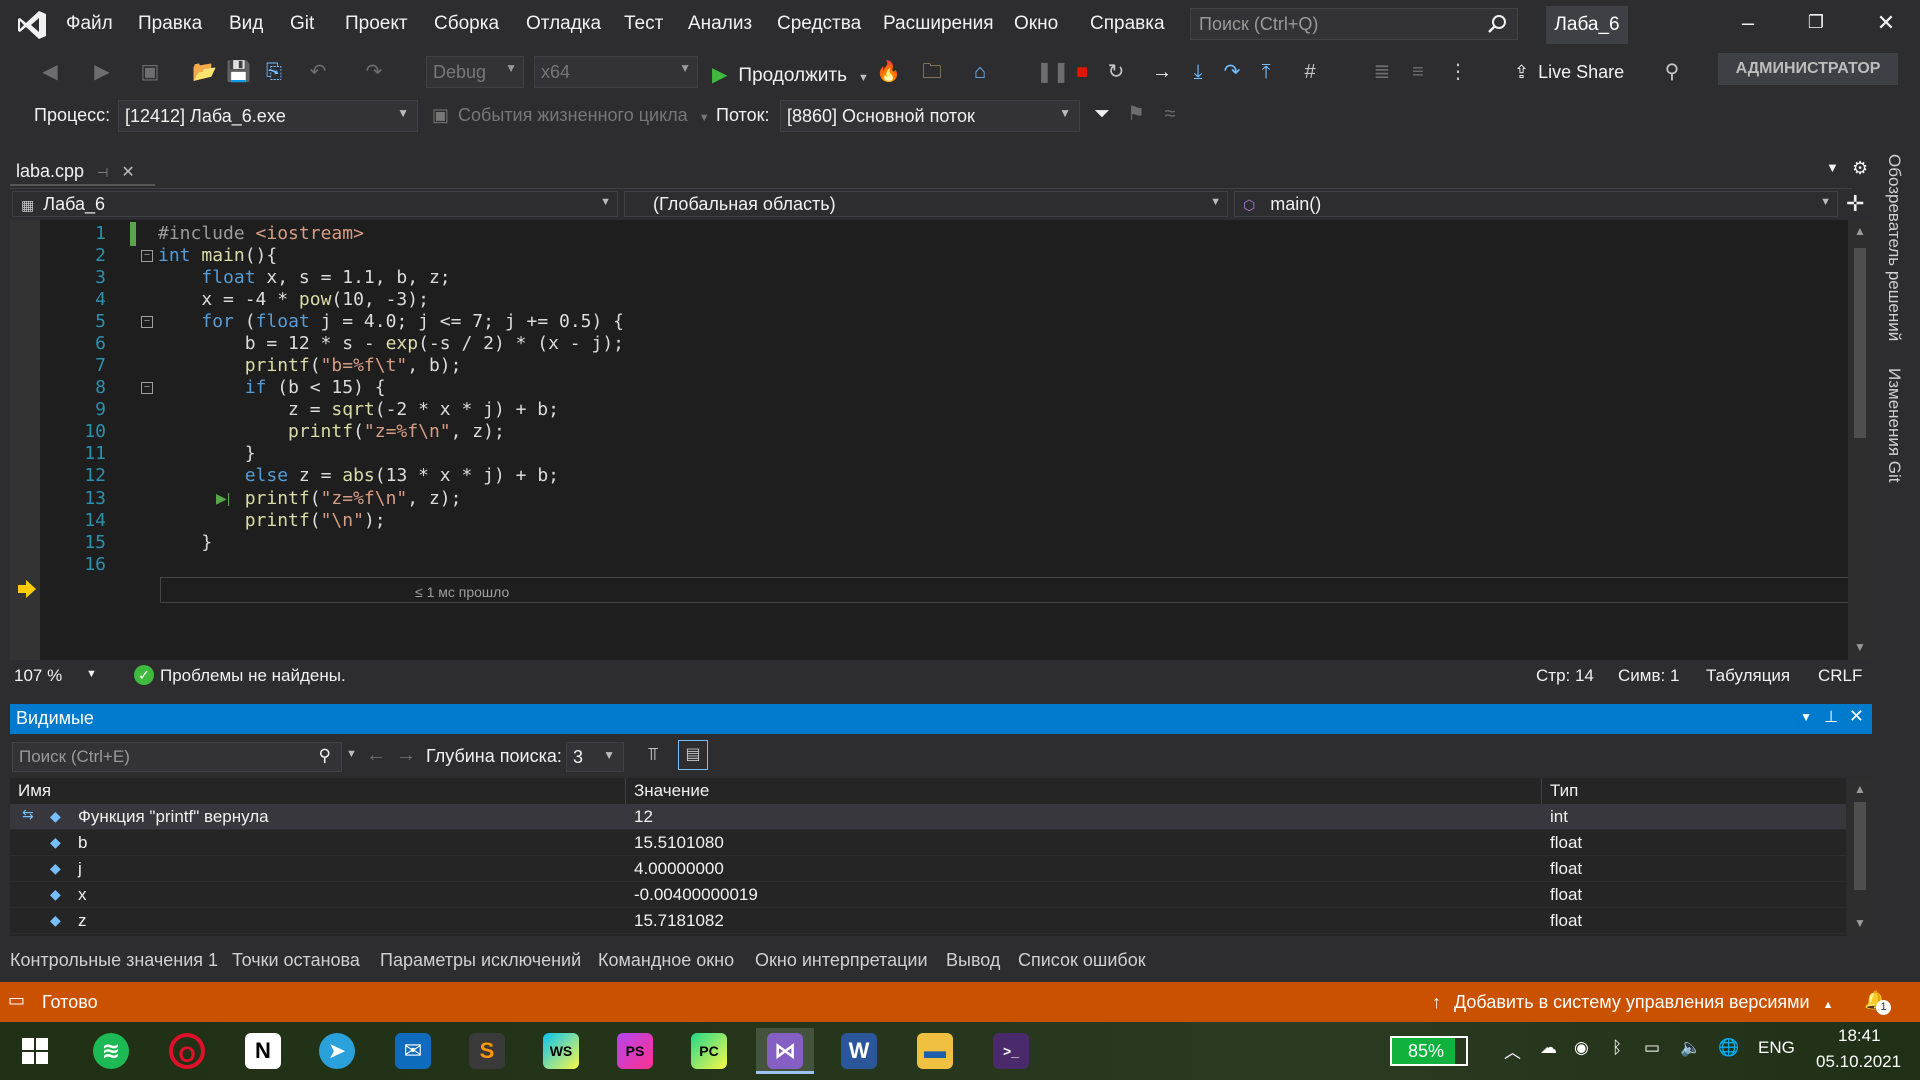  I want to click on battery-indicator: 85%, so click(1429, 1051).